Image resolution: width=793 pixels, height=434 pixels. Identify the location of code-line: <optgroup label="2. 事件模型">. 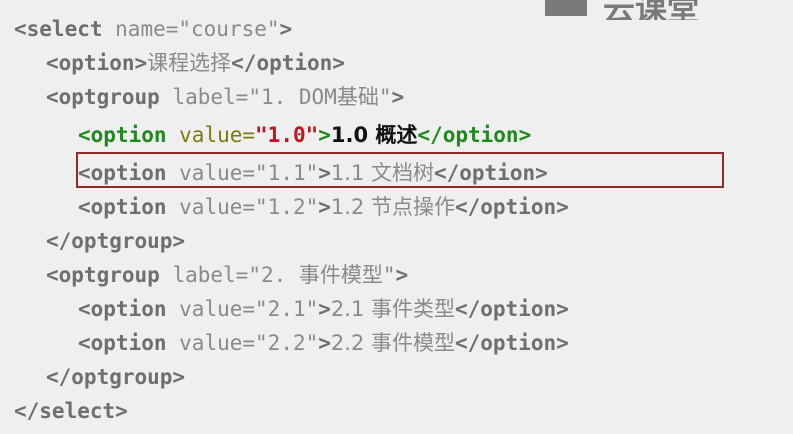
(227, 275).